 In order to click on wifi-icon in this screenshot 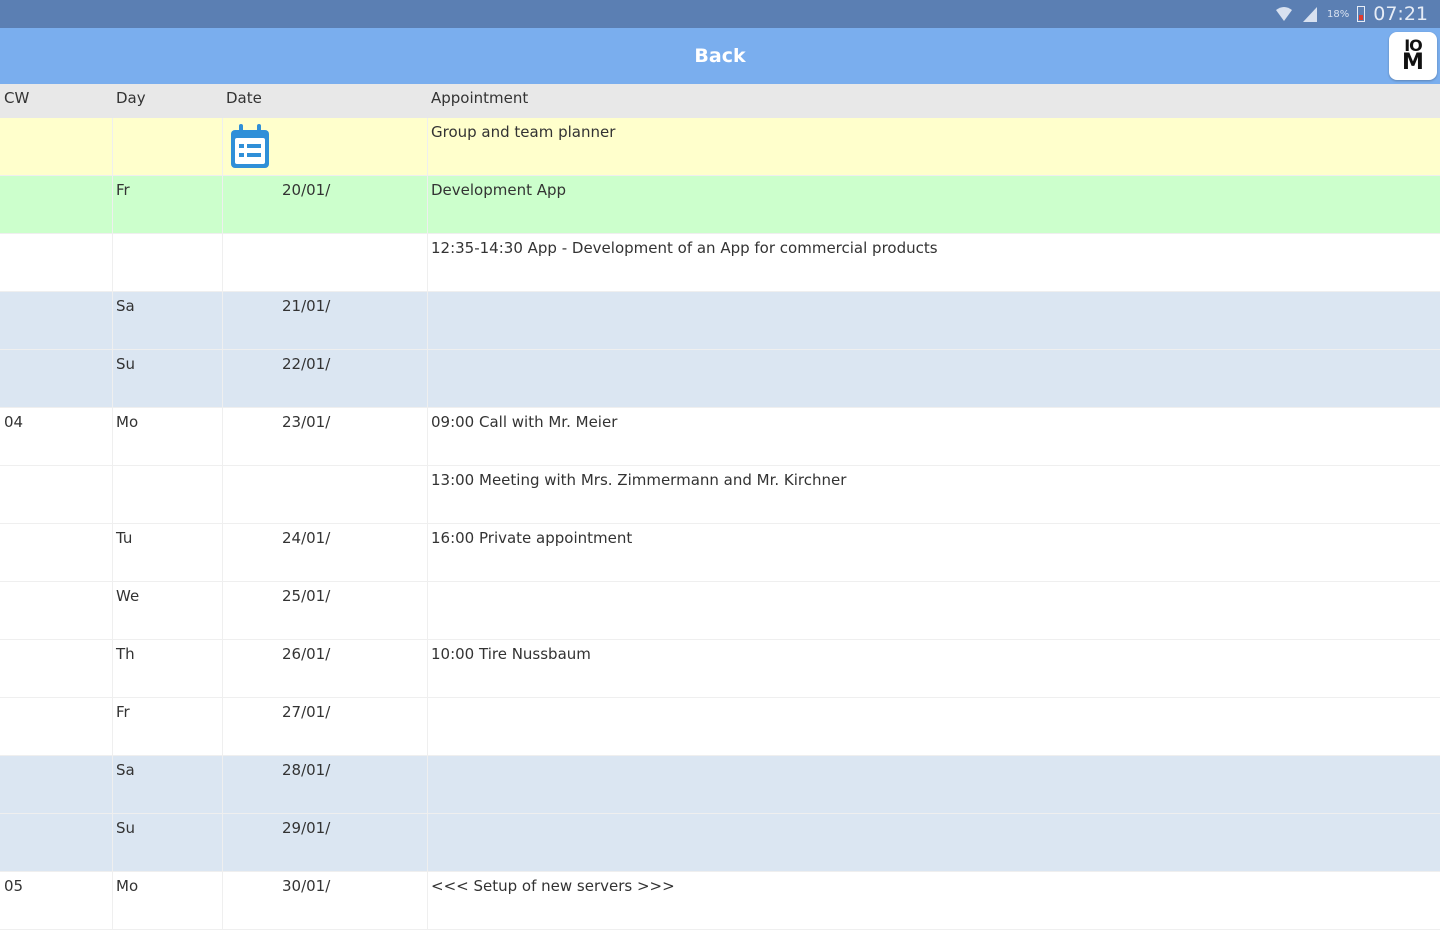, I will do `click(1284, 14)`.